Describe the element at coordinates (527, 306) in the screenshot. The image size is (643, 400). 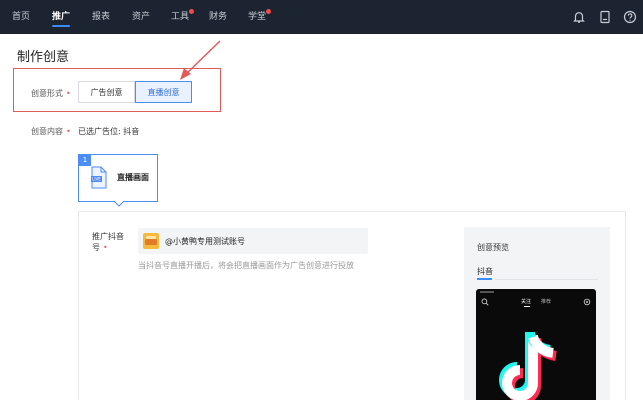
I see `phone-tab-indicator` at that location.